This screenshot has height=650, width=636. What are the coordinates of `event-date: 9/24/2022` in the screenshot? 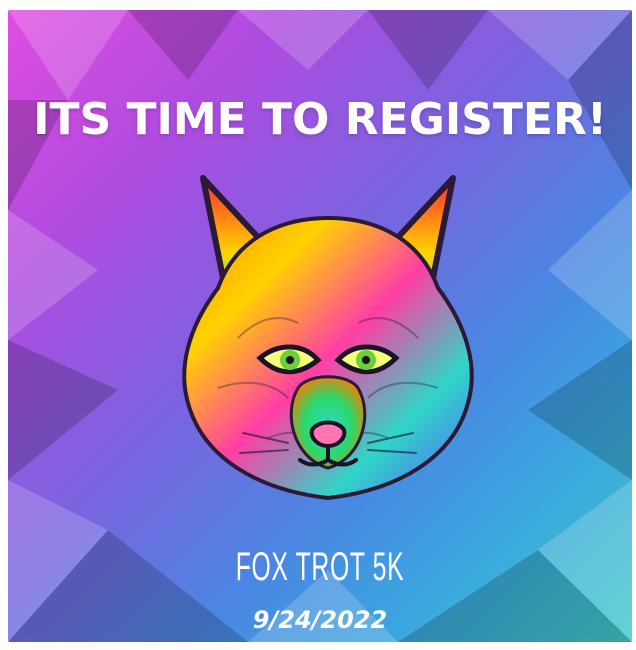 It's located at (320, 620).